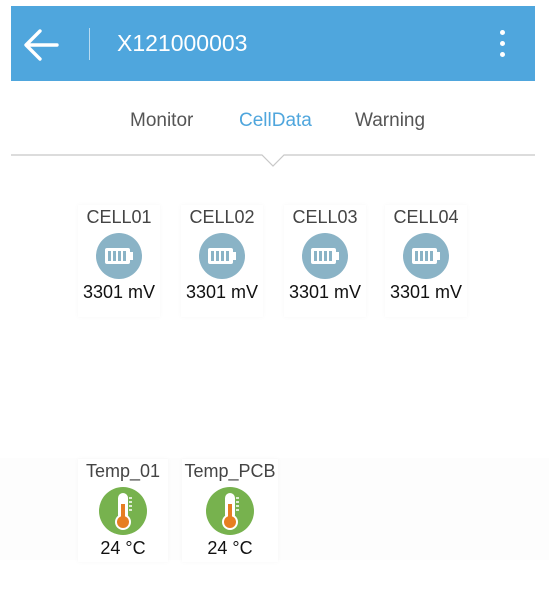 The width and height of the screenshot is (549, 594). I want to click on tab-warning: Warning, so click(390, 121).